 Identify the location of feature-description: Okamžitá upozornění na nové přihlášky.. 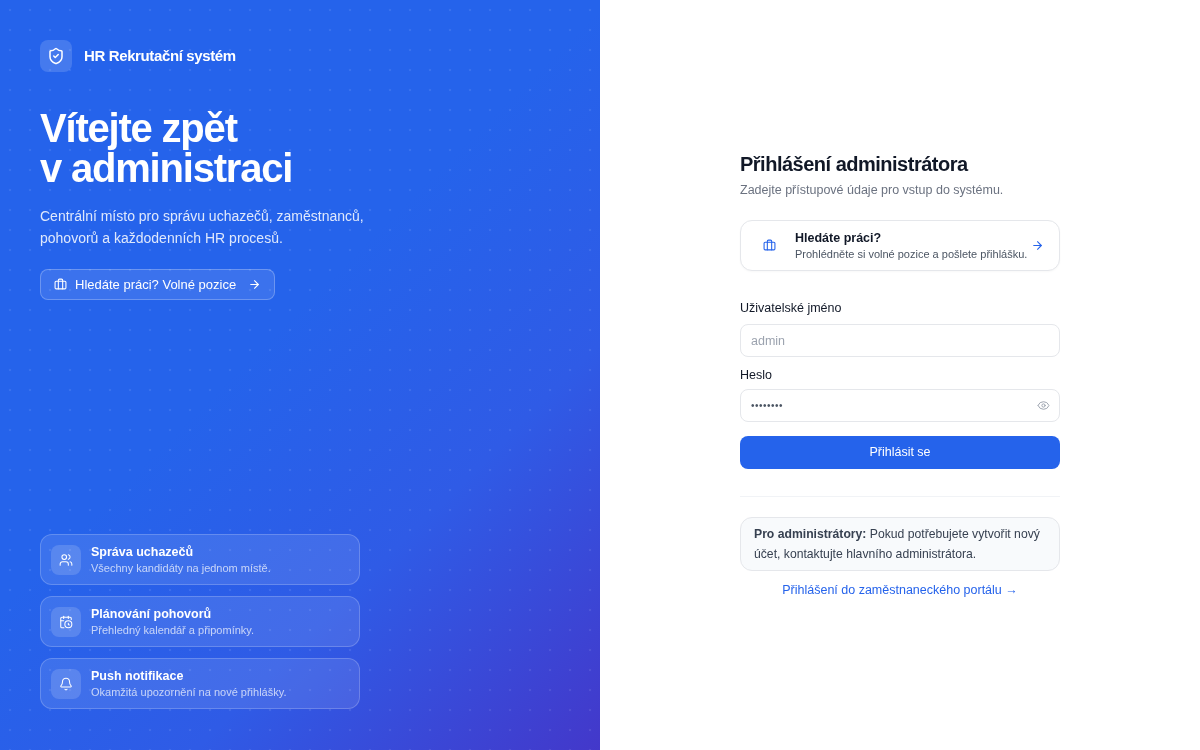
(189, 692).